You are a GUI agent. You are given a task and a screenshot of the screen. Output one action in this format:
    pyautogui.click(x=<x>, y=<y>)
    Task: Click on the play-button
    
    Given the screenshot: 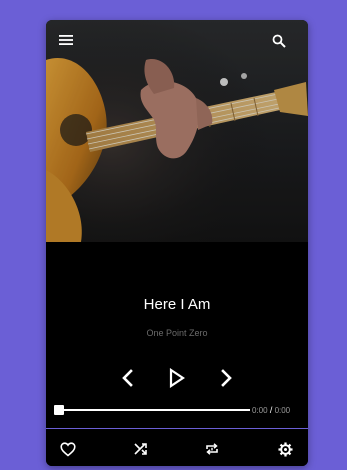 What is the action you would take?
    pyautogui.click(x=177, y=378)
    